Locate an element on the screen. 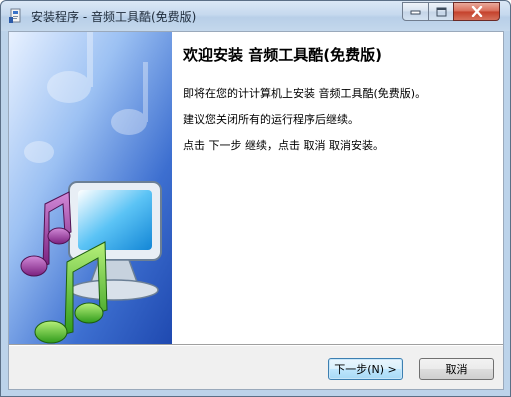  close-icon is located at coordinates (476, 11).